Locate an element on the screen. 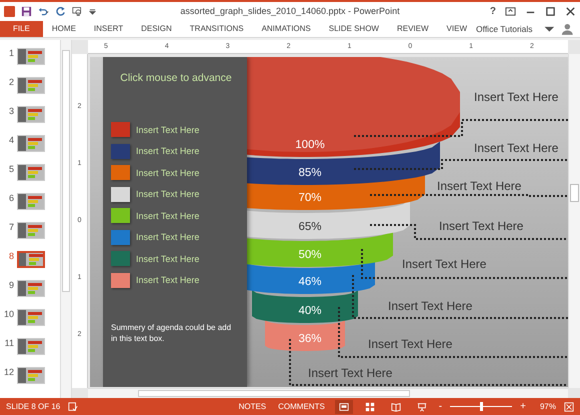 Image resolution: width=580 pixels, height=415 pixels. ribbon-tab: INSERT is located at coordinates (108, 28).